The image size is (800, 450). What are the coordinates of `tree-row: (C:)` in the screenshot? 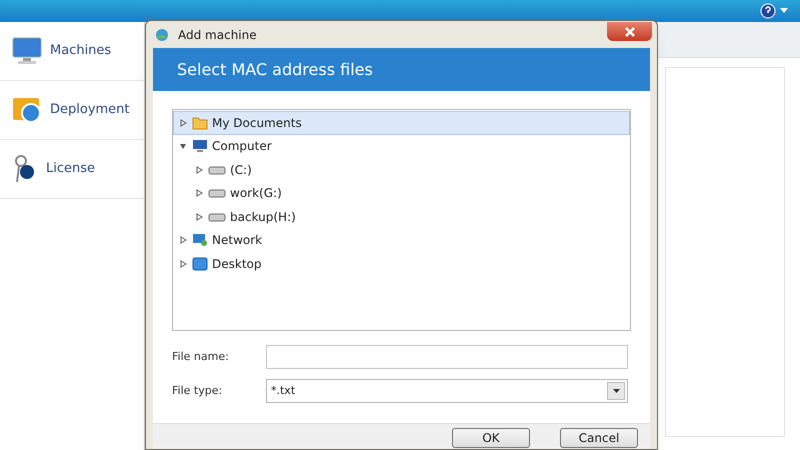 It's located at (401, 170).